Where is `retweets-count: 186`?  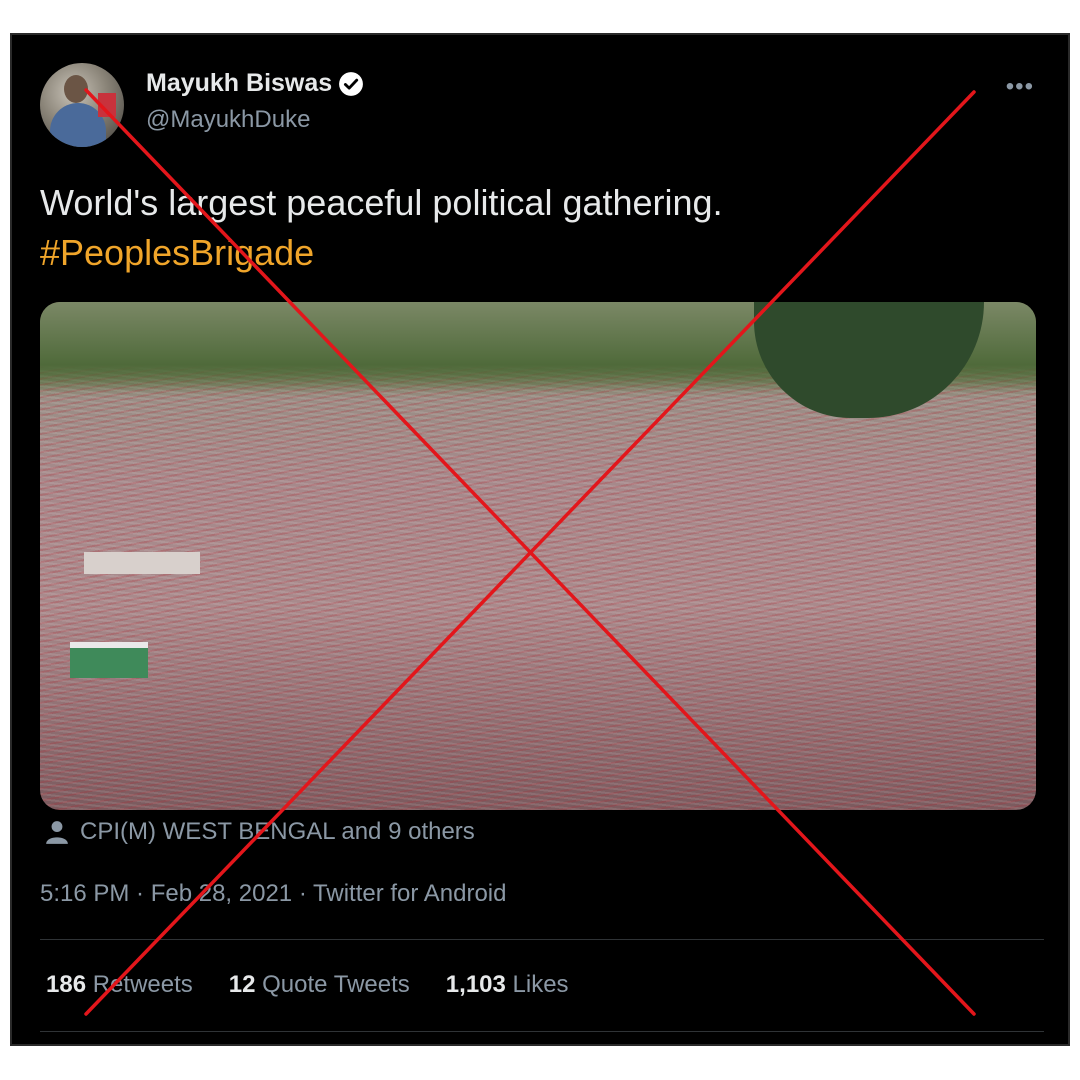
retweets-count: 186 is located at coordinates (66, 984).